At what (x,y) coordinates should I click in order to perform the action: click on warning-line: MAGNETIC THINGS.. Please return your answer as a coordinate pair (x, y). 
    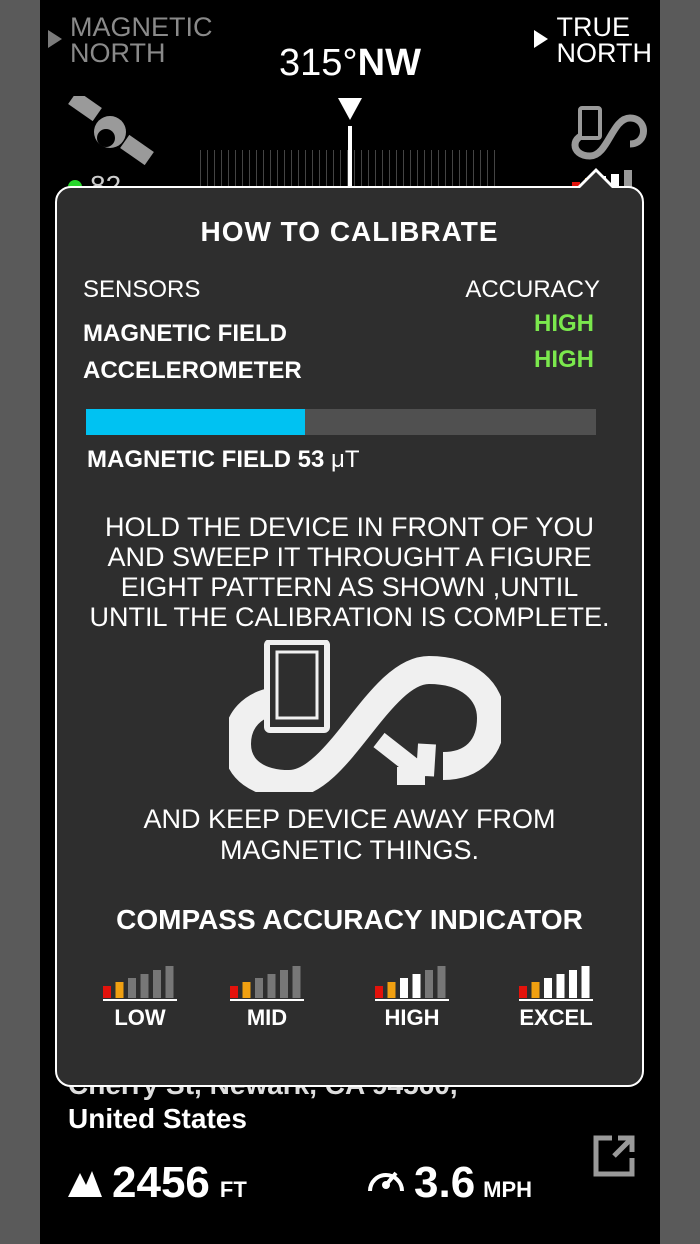
    Looking at the image, I should click on (349, 850).